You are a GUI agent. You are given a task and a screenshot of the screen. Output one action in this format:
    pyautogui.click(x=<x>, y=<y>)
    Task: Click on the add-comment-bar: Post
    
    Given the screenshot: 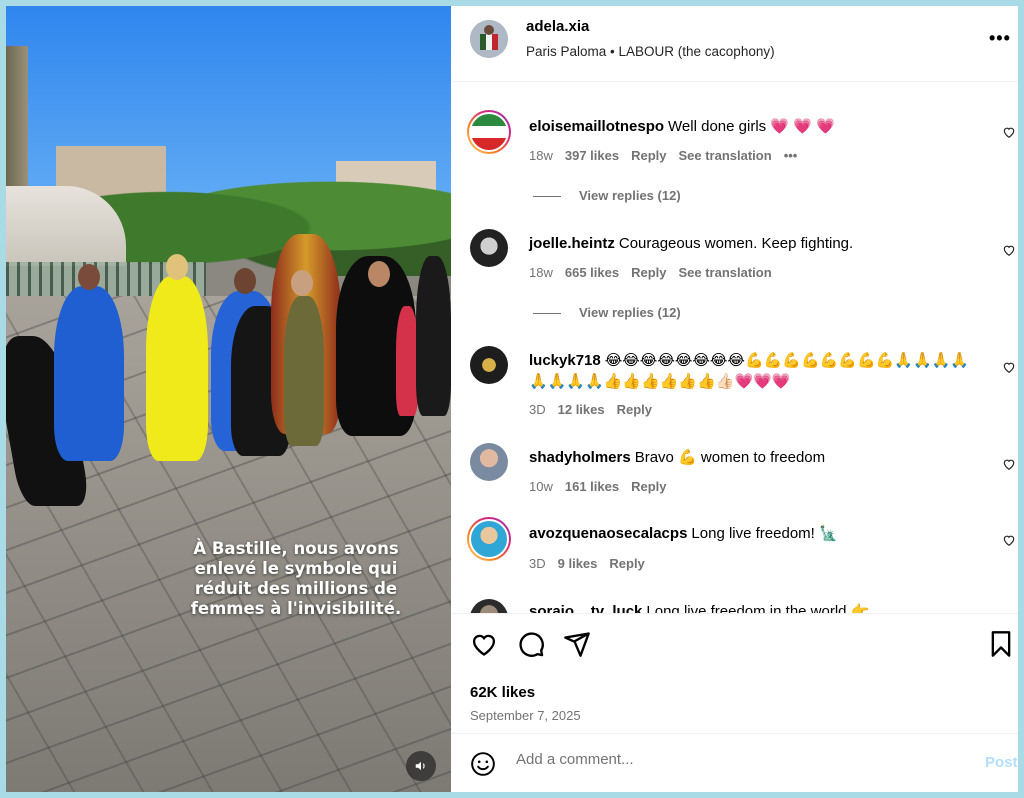 What is the action you would take?
    pyautogui.click(x=734, y=762)
    